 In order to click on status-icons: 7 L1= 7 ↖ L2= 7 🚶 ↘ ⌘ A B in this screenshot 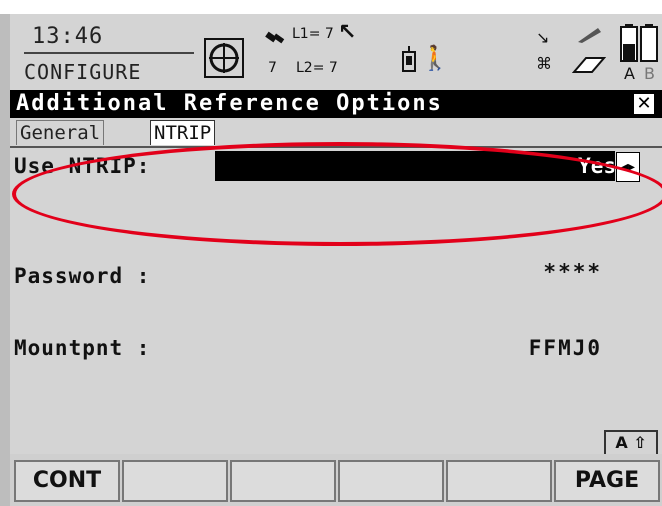, I will do `click(428, 53)`.